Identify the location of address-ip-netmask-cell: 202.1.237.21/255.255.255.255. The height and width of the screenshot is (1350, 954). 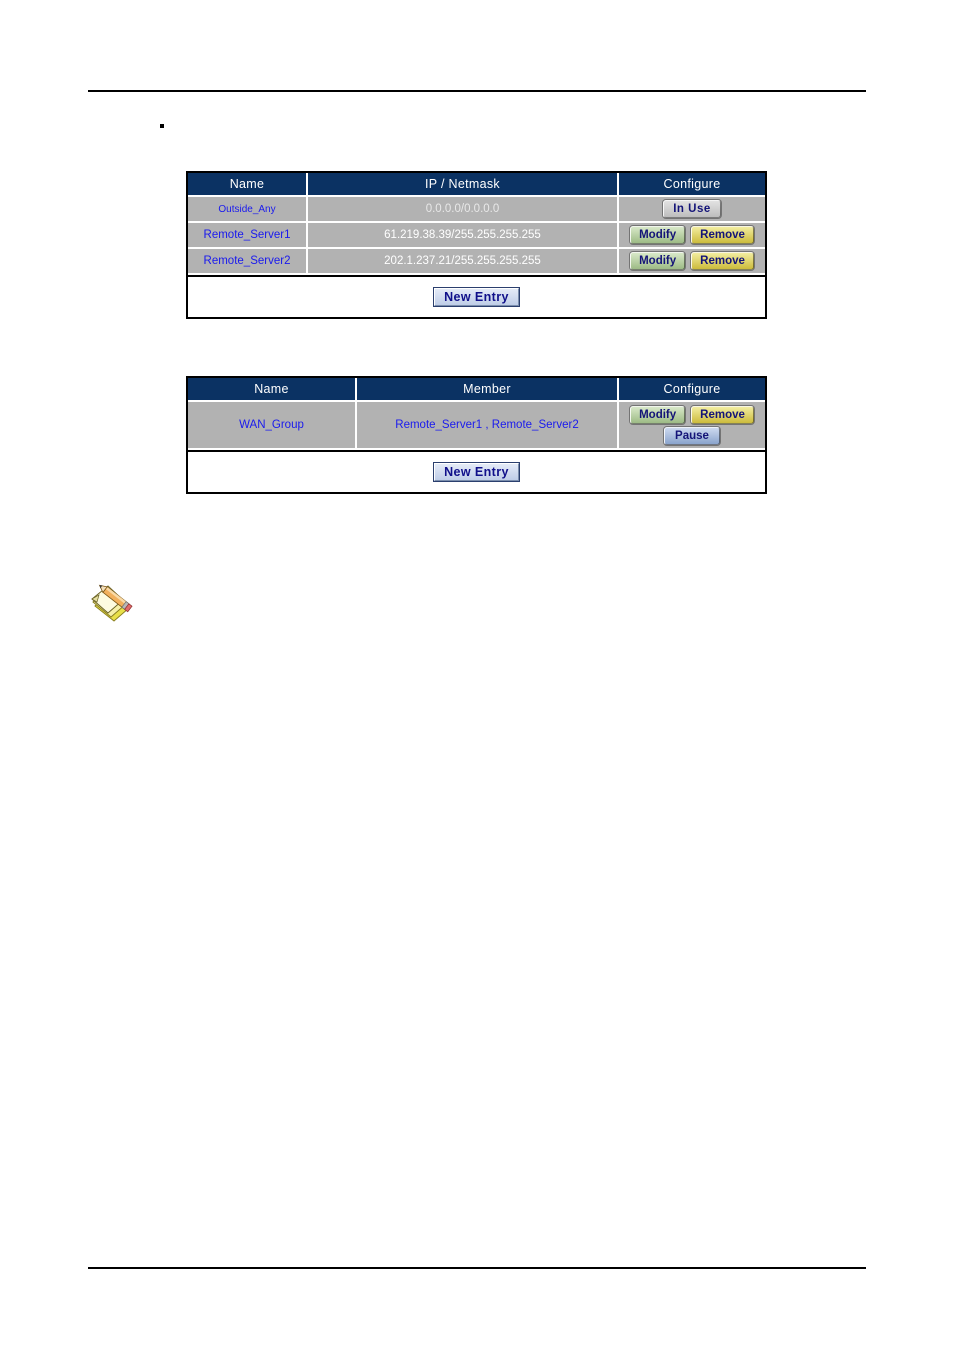
(463, 261).